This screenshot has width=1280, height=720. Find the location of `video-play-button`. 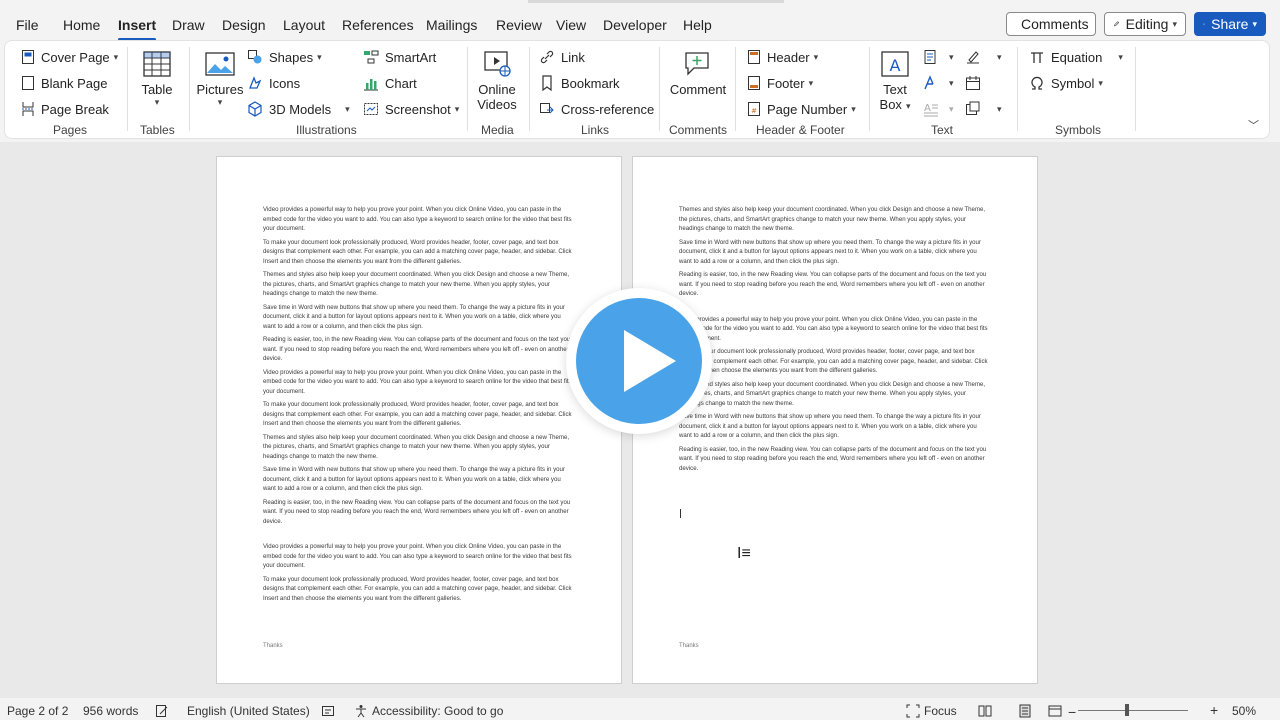

video-play-button is located at coordinates (639, 361).